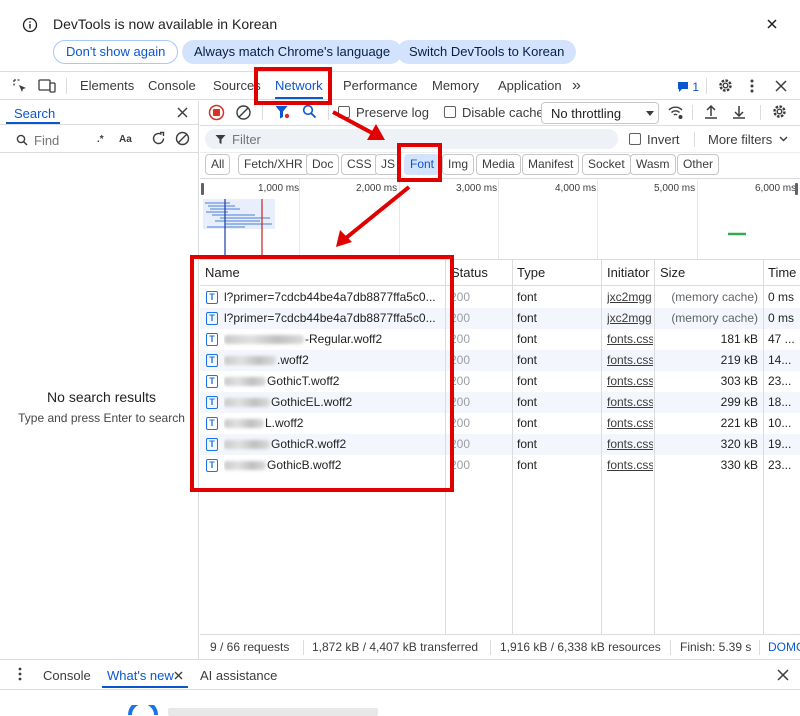 The height and width of the screenshot is (716, 800). Describe the element at coordinates (458, 164) in the screenshot. I see `type-filter-img: Img` at that location.